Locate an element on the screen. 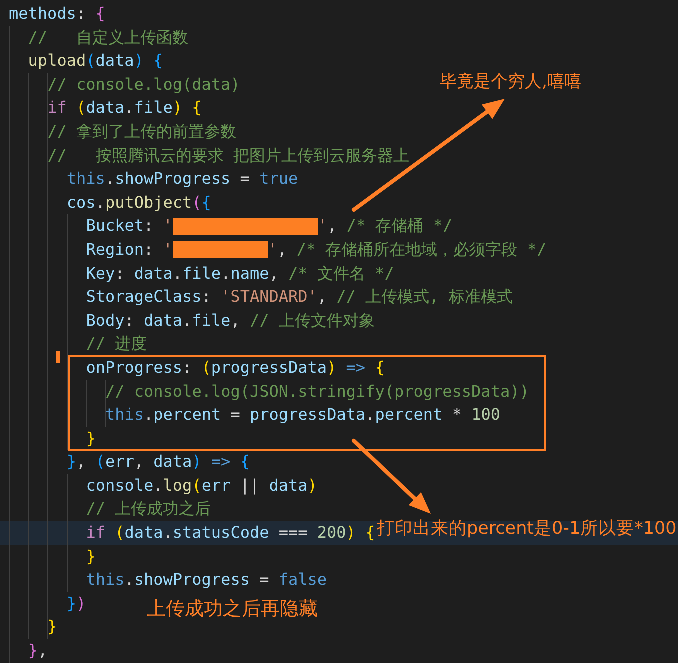  code-text: }) is located at coordinates (76, 603).